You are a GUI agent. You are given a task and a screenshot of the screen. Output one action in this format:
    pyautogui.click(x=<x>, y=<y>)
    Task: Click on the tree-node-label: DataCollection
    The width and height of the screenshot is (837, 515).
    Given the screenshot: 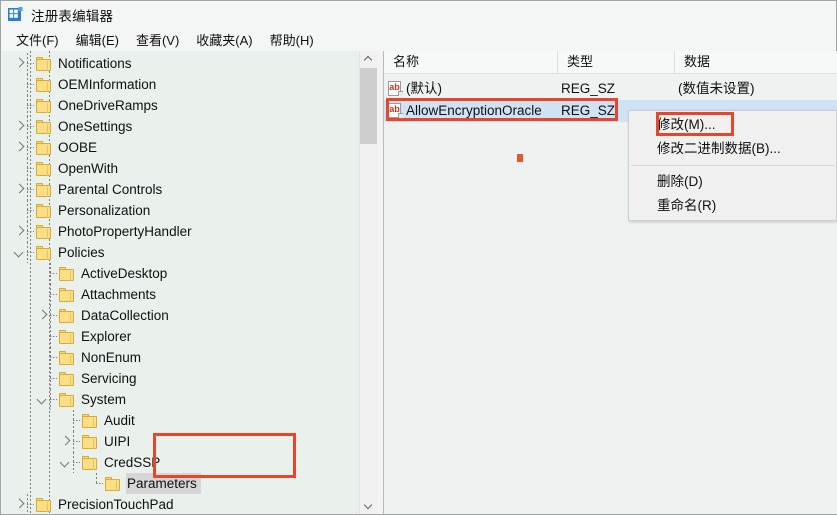 What is the action you would take?
    pyautogui.click(x=125, y=315)
    